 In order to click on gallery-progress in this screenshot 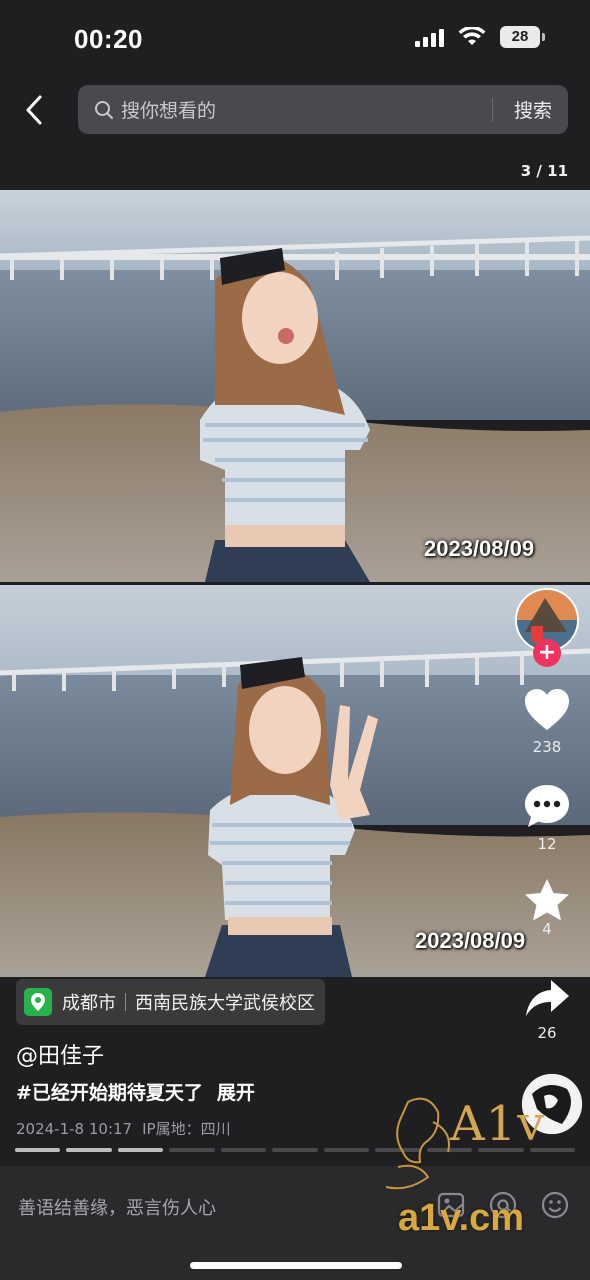, I will do `click(295, 1150)`.